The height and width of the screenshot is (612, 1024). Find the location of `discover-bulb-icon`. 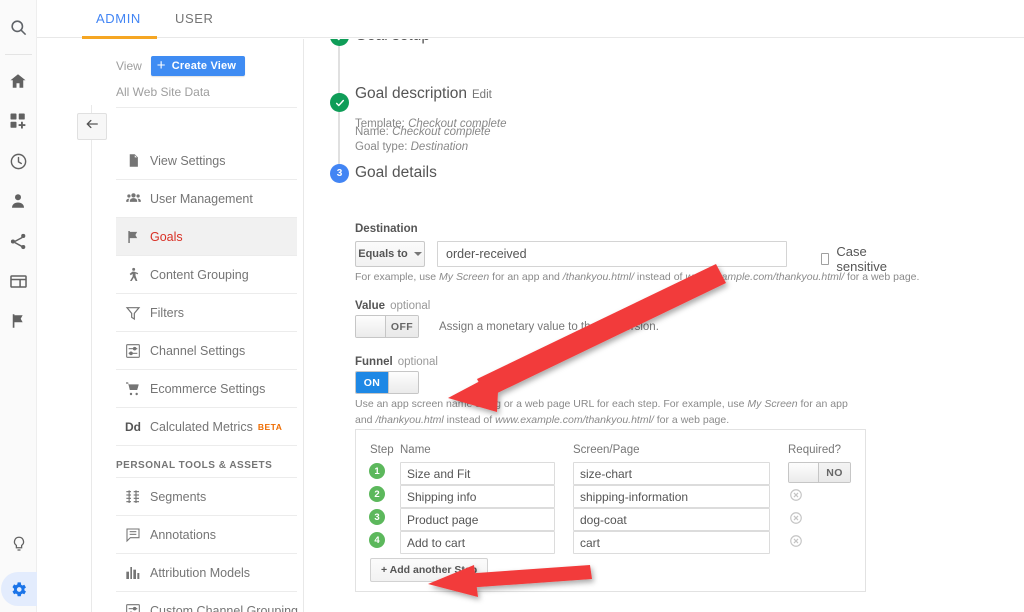

discover-bulb-icon is located at coordinates (18, 544).